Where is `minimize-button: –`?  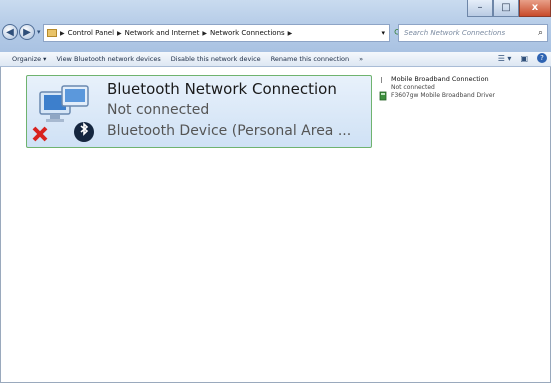
minimize-button: – is located at coordinates (480, 8).